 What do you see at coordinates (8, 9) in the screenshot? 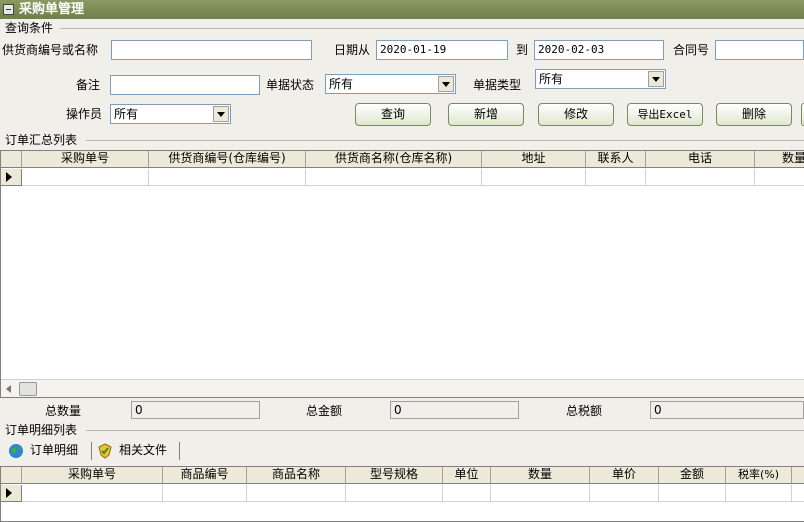
I see `window-menu-icon` at bounding box center [8, 9].